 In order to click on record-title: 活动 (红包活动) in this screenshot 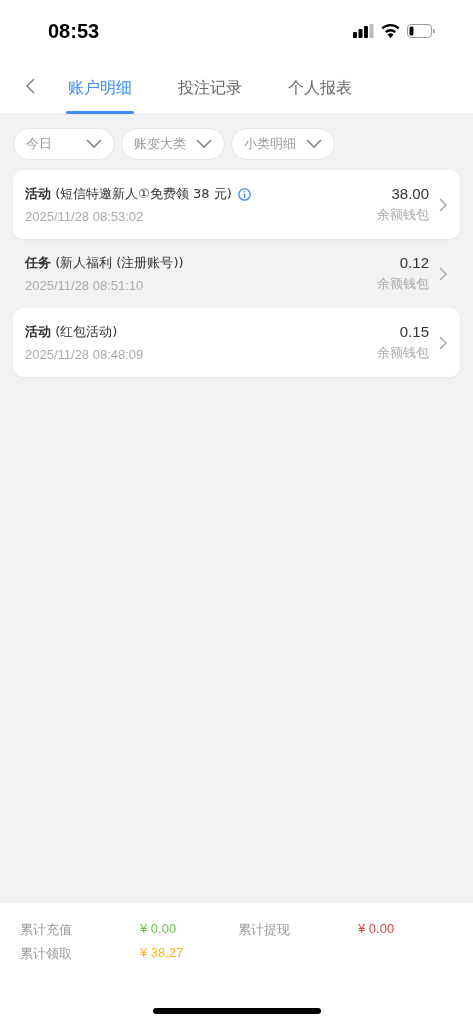, I will do `click(71, 332)`.